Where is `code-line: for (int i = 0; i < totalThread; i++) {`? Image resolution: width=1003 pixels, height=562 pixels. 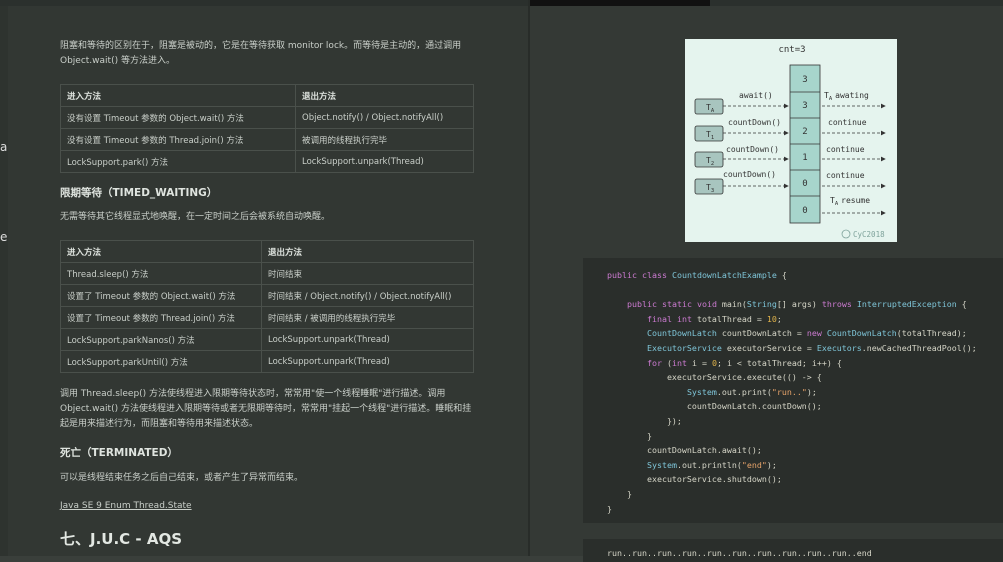 code-line: for (int i = 0; i < totalThread; i++) { is located at coordinates (744, 362).